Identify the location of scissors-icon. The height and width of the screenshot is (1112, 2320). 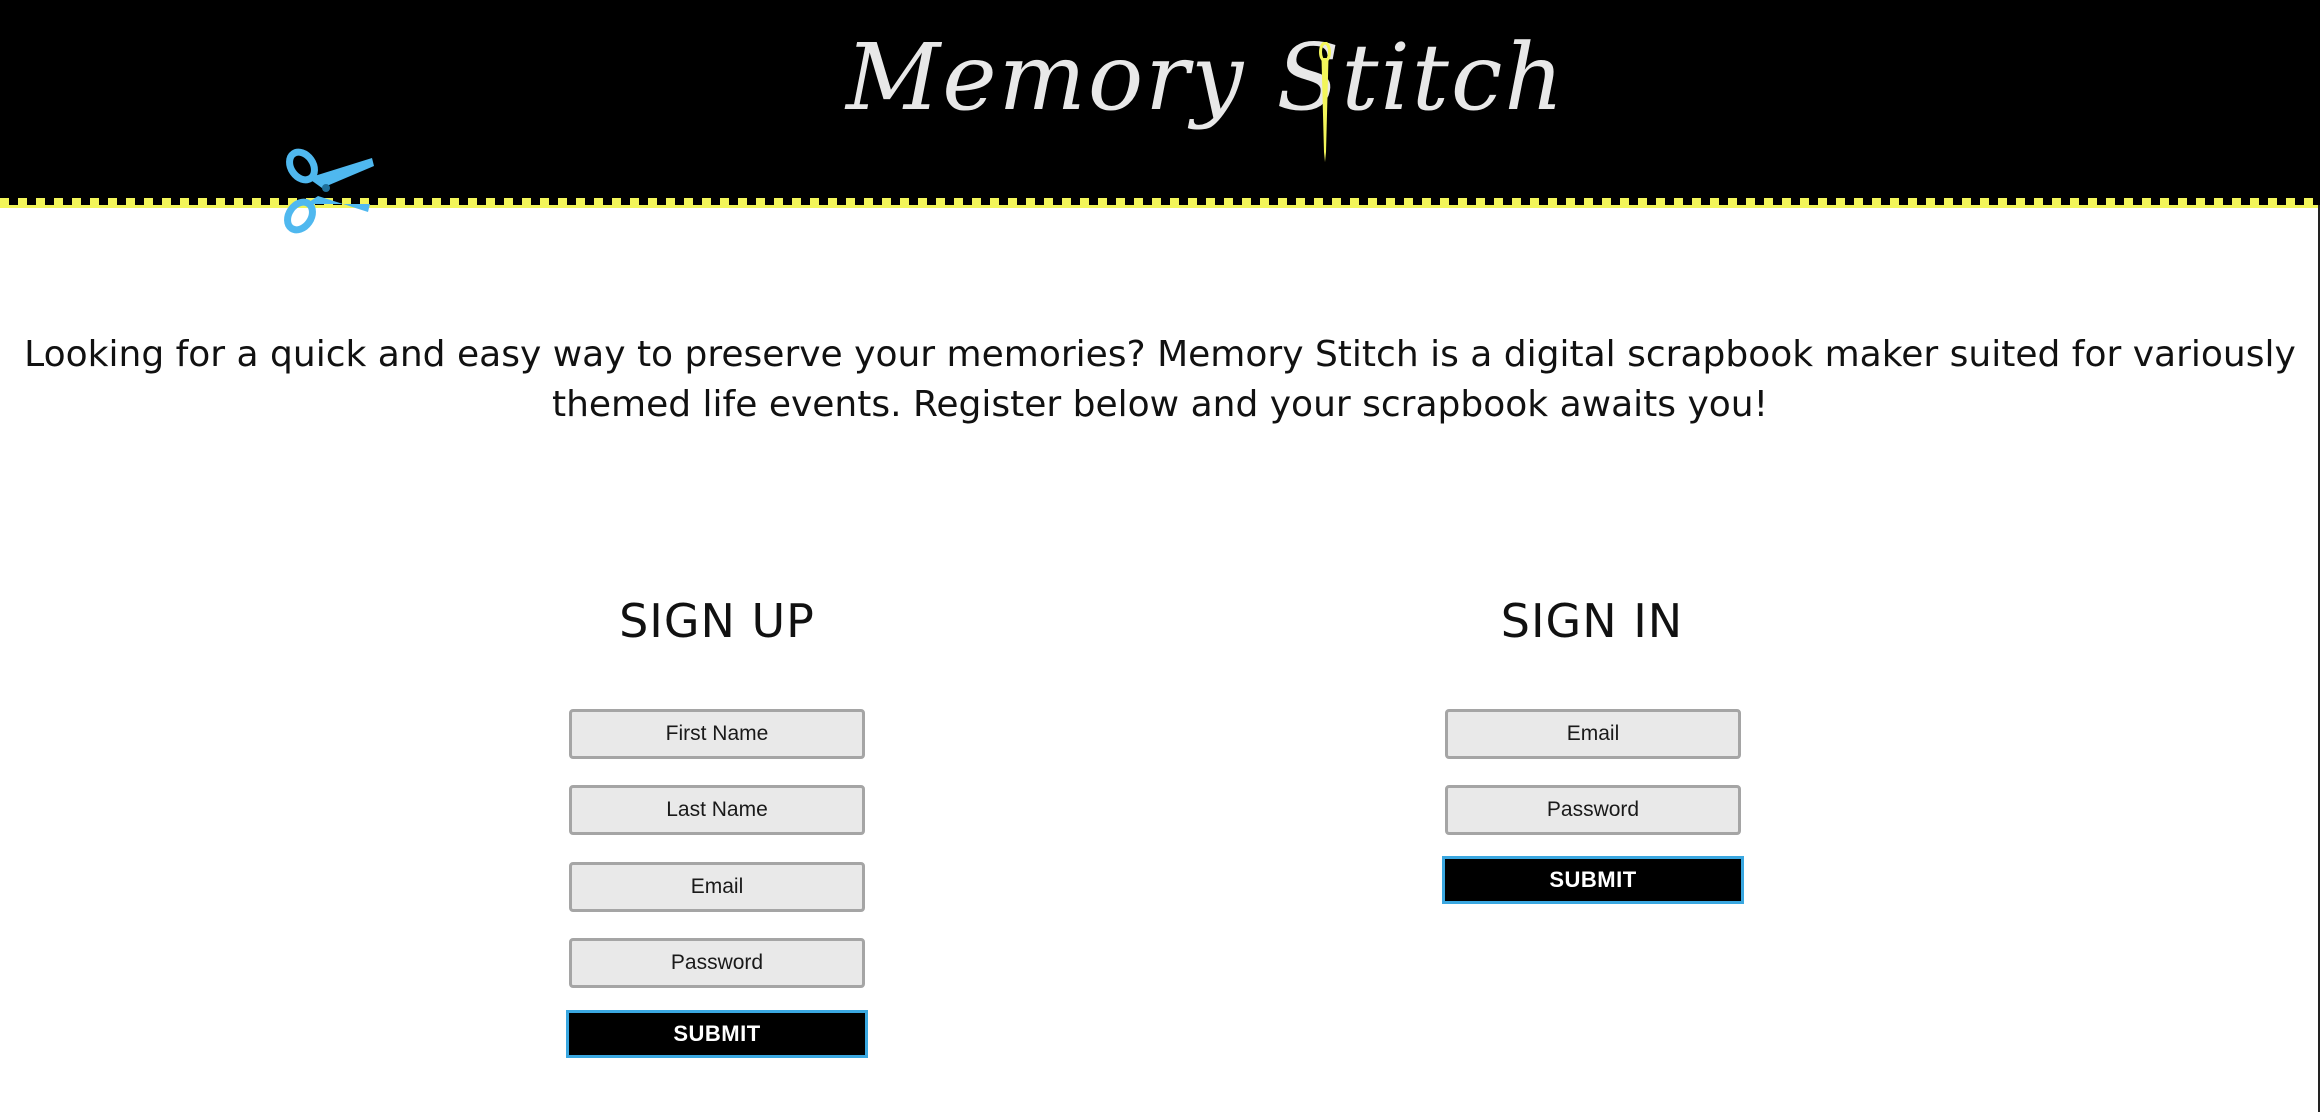
(329, 191).